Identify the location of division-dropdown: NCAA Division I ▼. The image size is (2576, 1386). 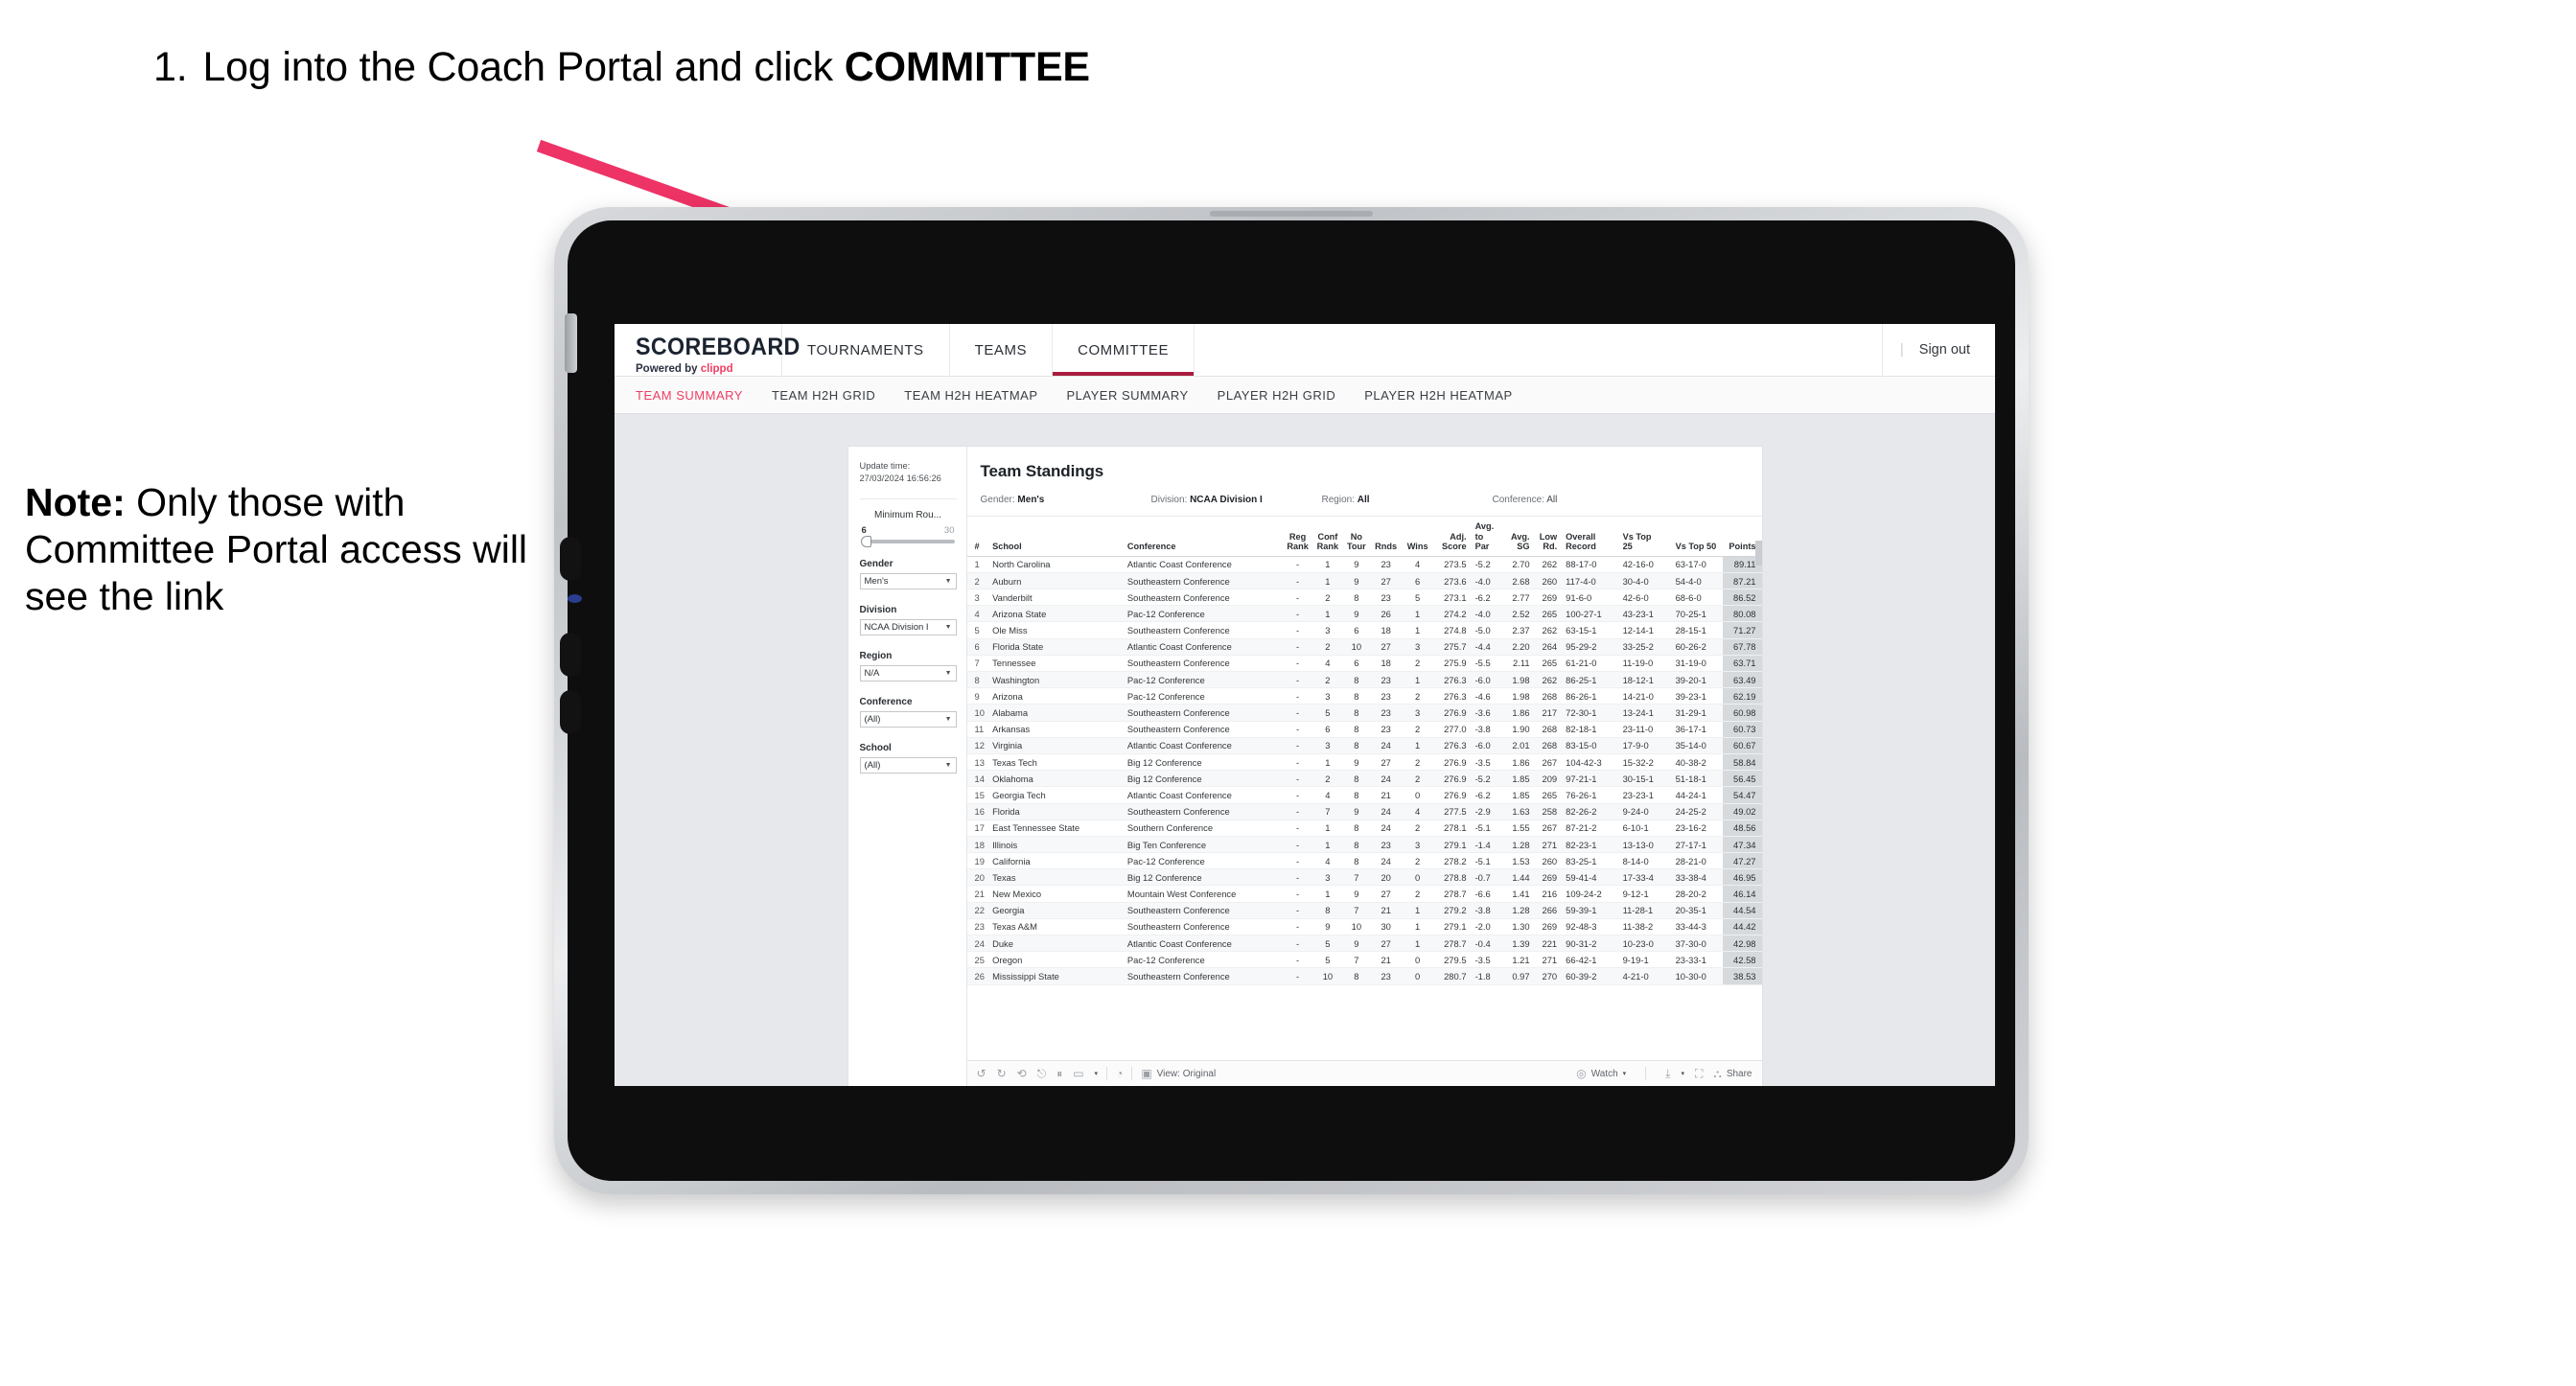
(908, 626).